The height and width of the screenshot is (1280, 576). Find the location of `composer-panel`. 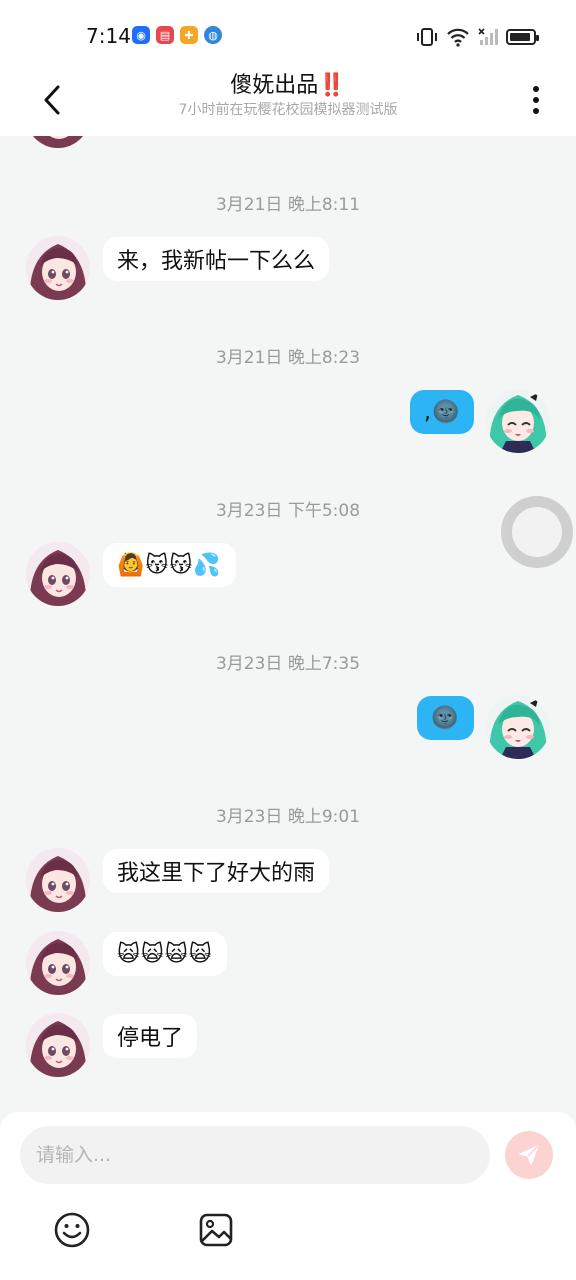

composer-panel is located at coordinates (288, 1196).